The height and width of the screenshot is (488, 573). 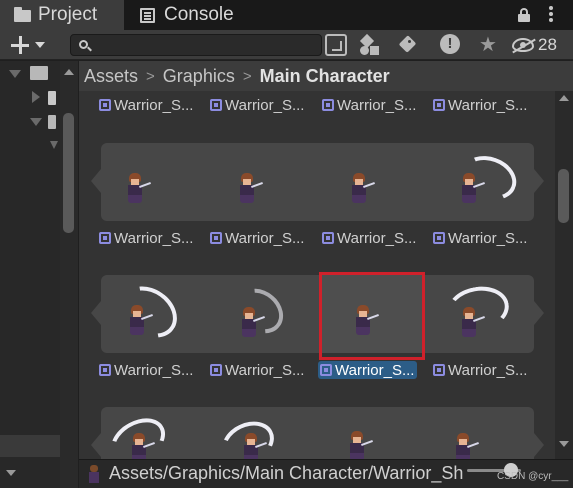 I want to click on search-input, so click(x=205, y=45).